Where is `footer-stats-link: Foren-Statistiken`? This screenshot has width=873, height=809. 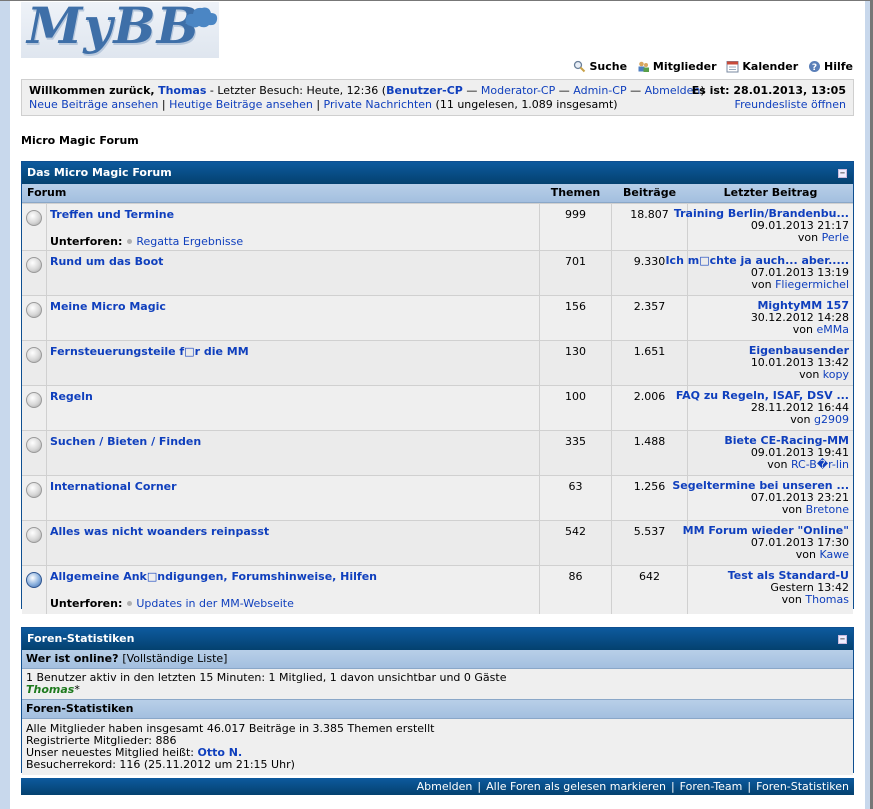
footer-stats-link: Foren-Statistiken is located at coordinates (802, 786).